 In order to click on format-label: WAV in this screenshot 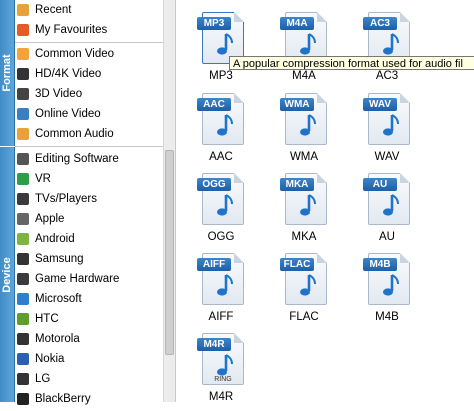, I will do `click(387, 157)`.